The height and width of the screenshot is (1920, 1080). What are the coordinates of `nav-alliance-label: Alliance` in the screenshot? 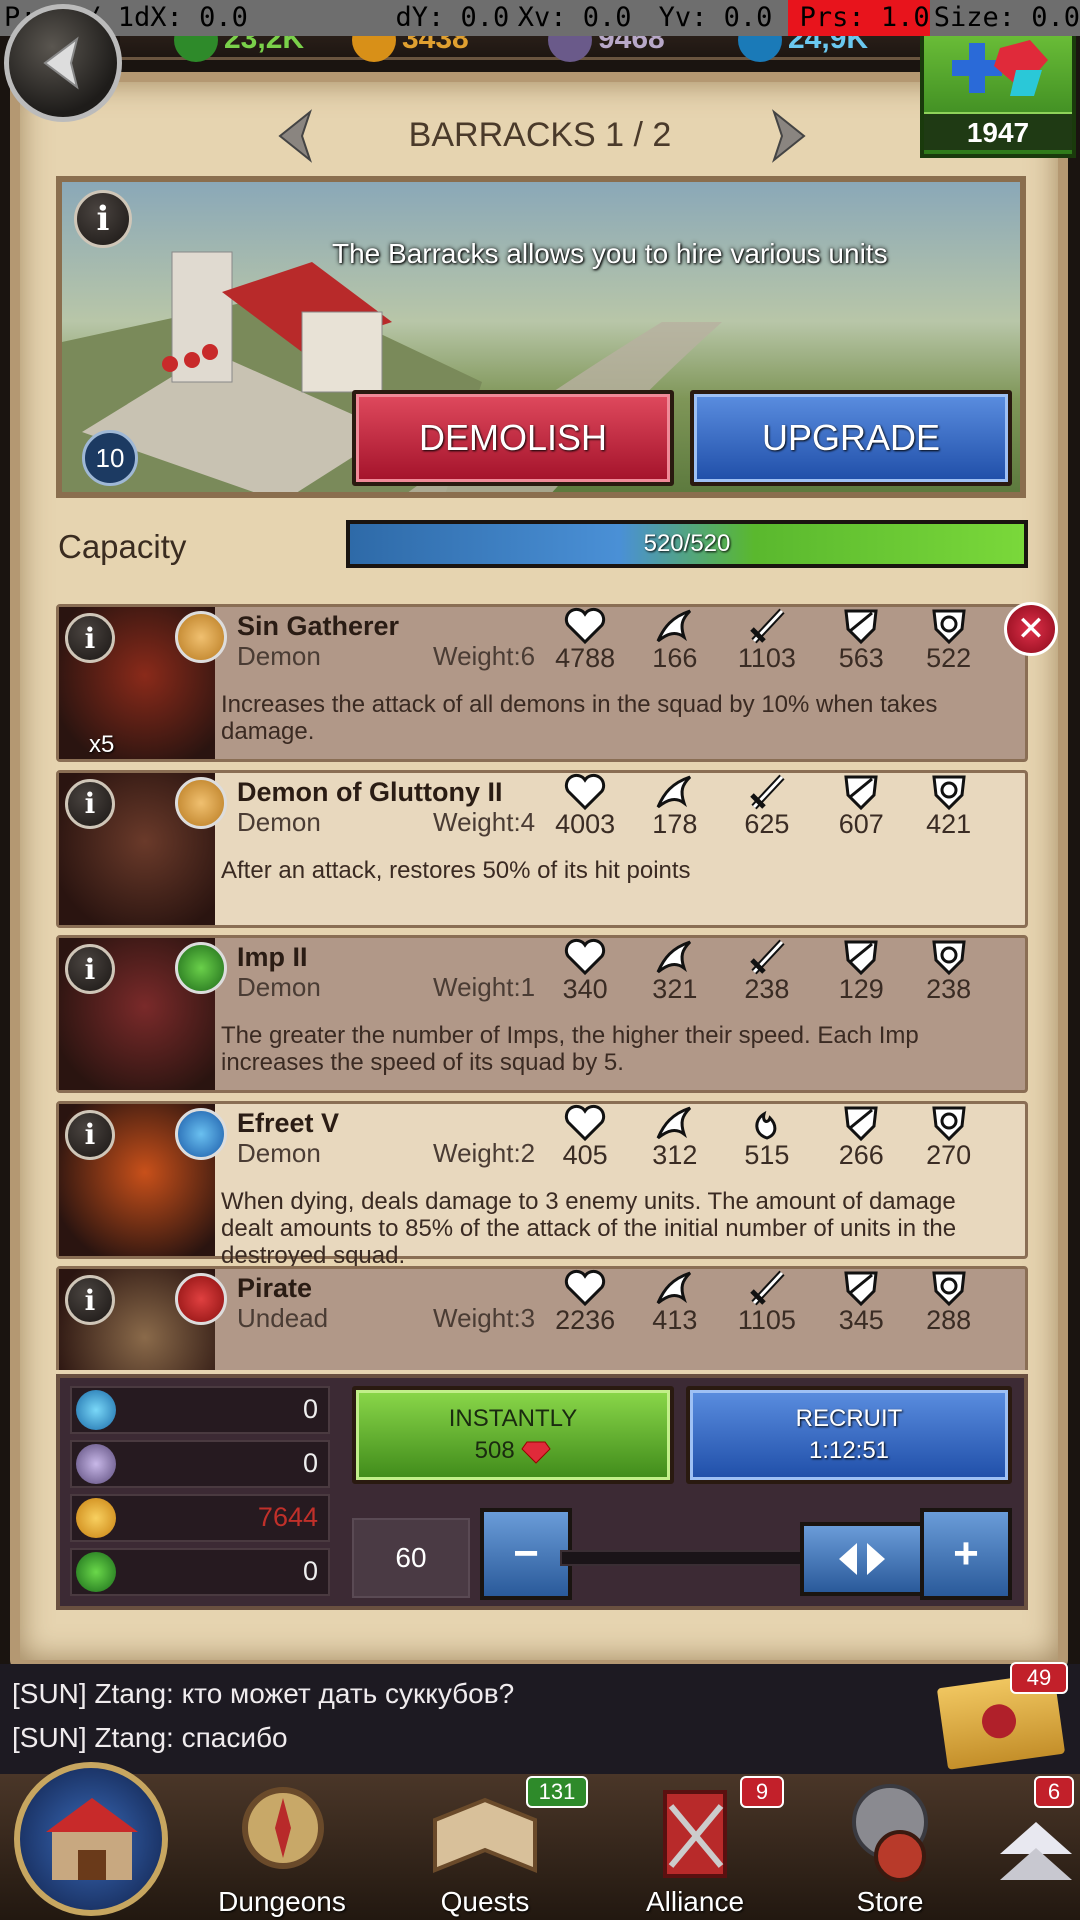 It's located at (695, 1901).